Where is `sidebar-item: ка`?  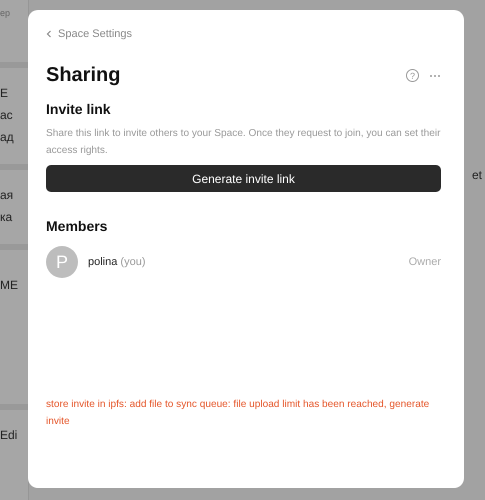 sidebar-item: ка is located at coordinates (14, 217).